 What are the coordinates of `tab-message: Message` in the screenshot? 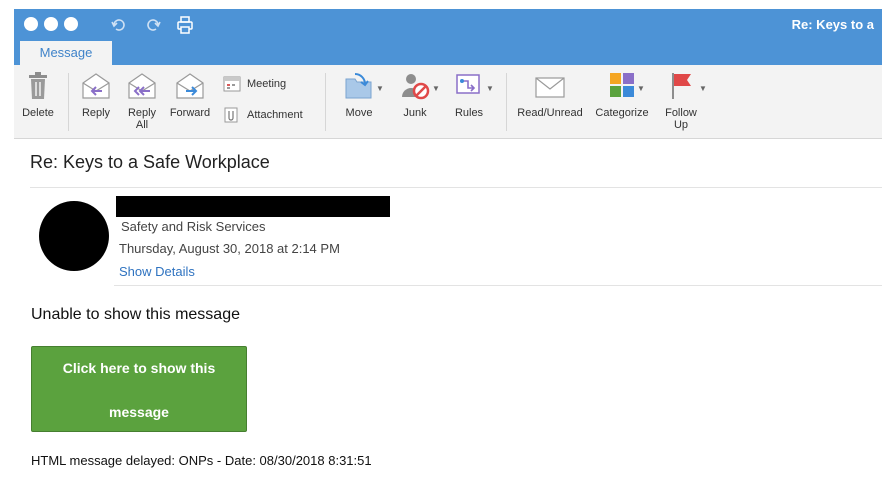 It's located at (66, 53).